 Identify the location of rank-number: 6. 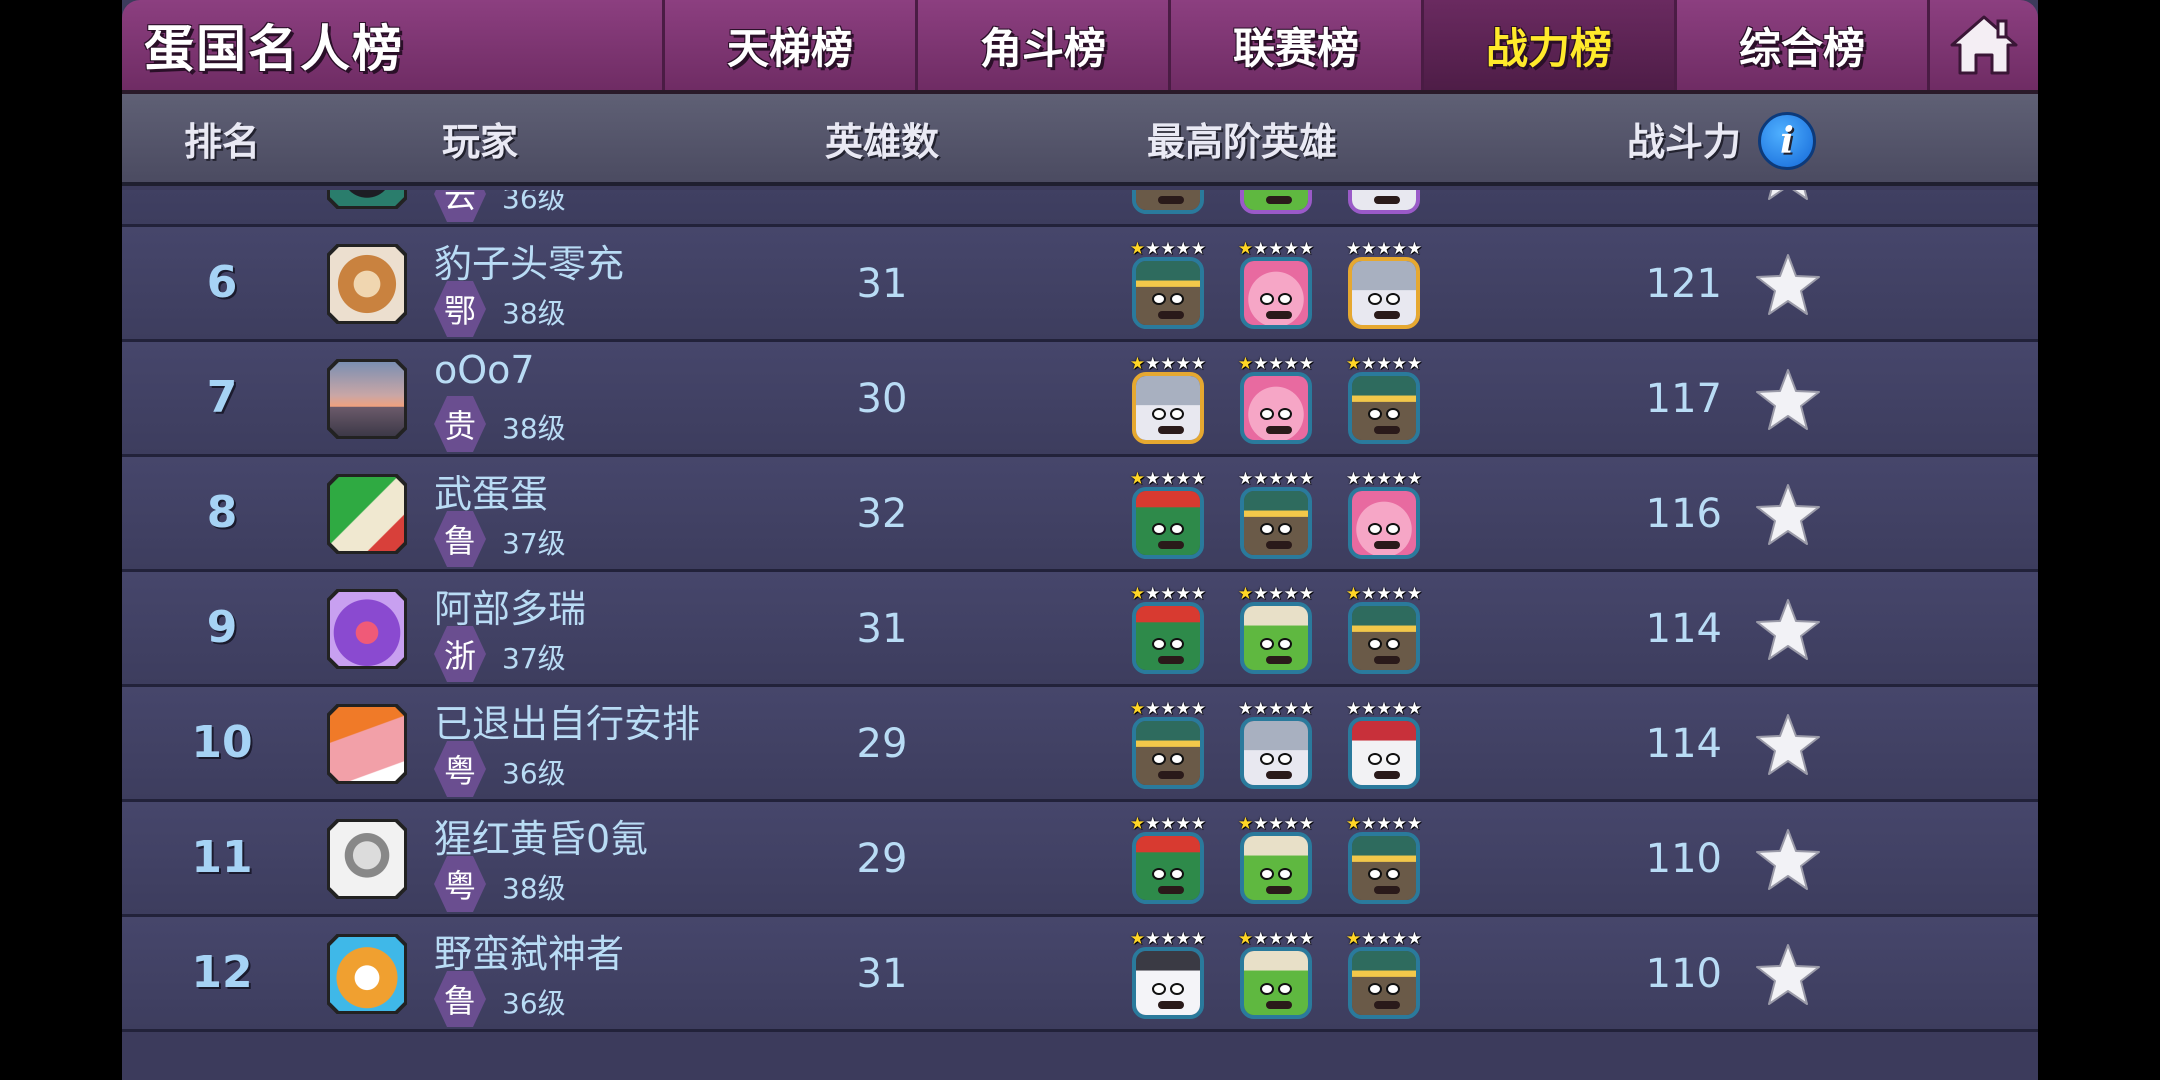
(222, 282).